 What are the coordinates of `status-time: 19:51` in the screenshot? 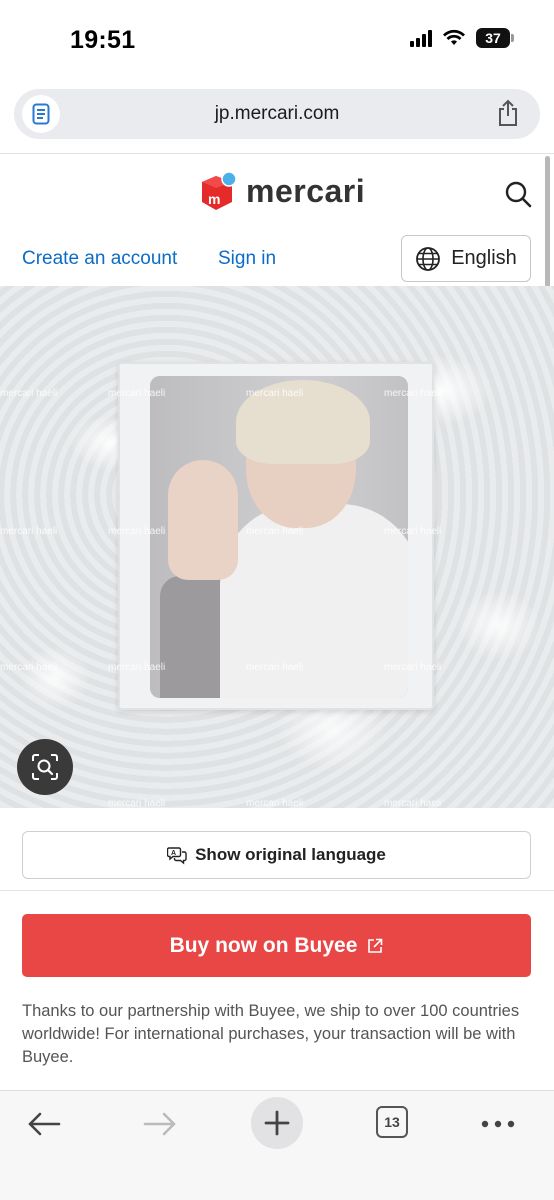 It's located at (103, 40).